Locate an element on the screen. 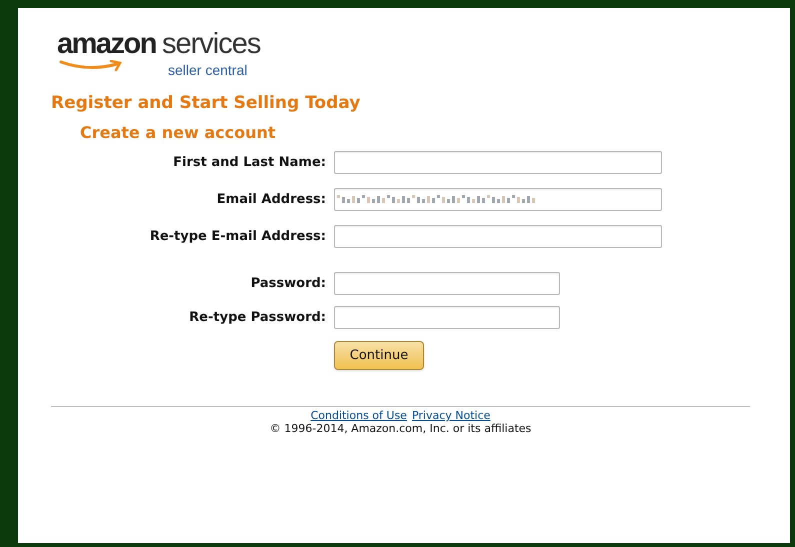 Image resolution: width=795 pixels, height=547 pixels. logo-product: services is located at coordinates (211, 44).